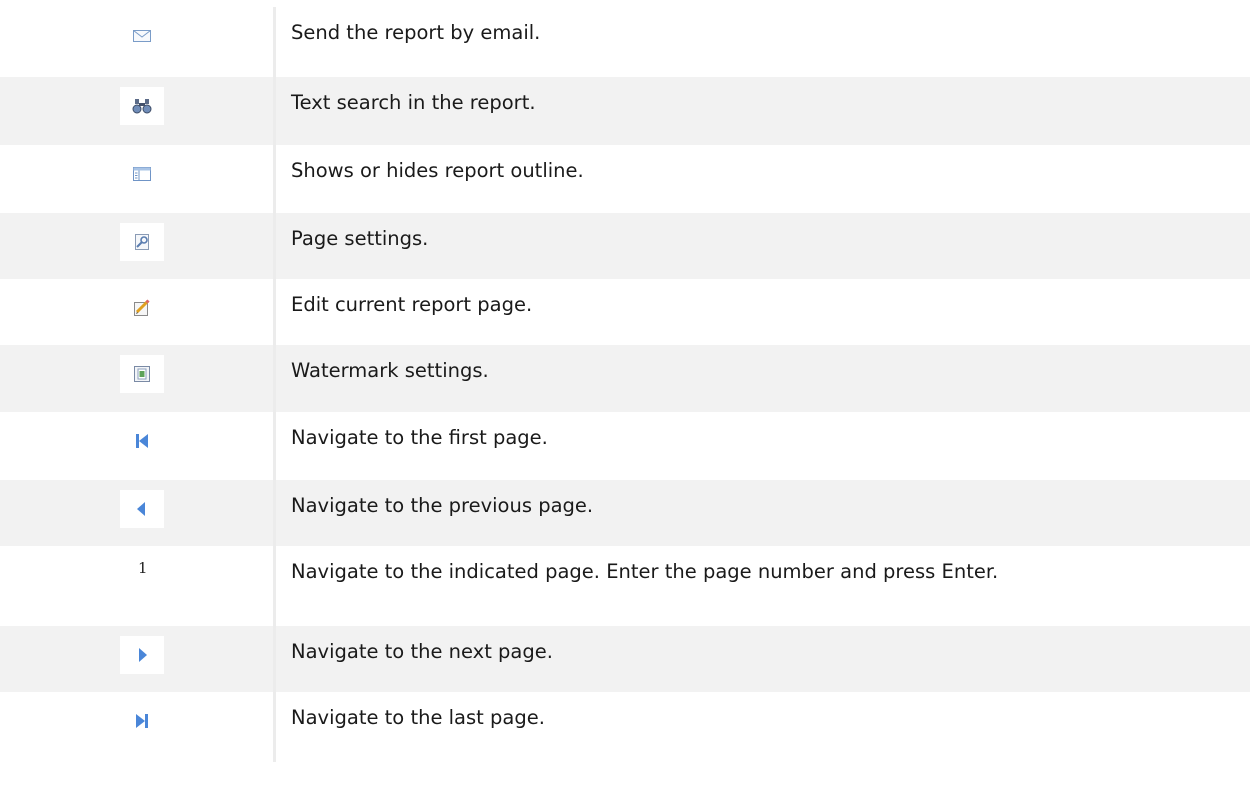 Image resolution: width=1250 pixels, height=812 pixels. Describe the element at coordinates (625, 659) in the screenshot. I see `table-row: Navigate to the next page.` at that location.